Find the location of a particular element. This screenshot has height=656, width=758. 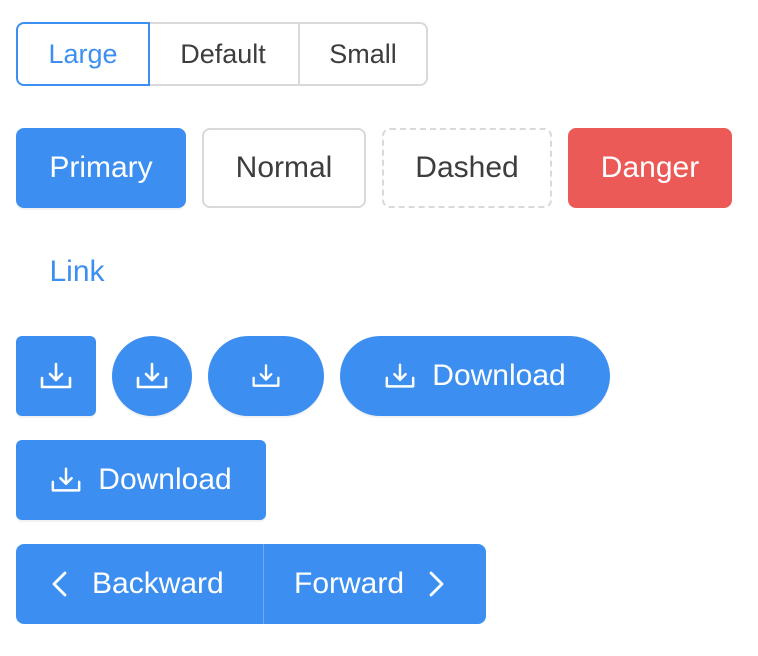

dashed-button-label: Dashed is located at coordinates (467, 167).